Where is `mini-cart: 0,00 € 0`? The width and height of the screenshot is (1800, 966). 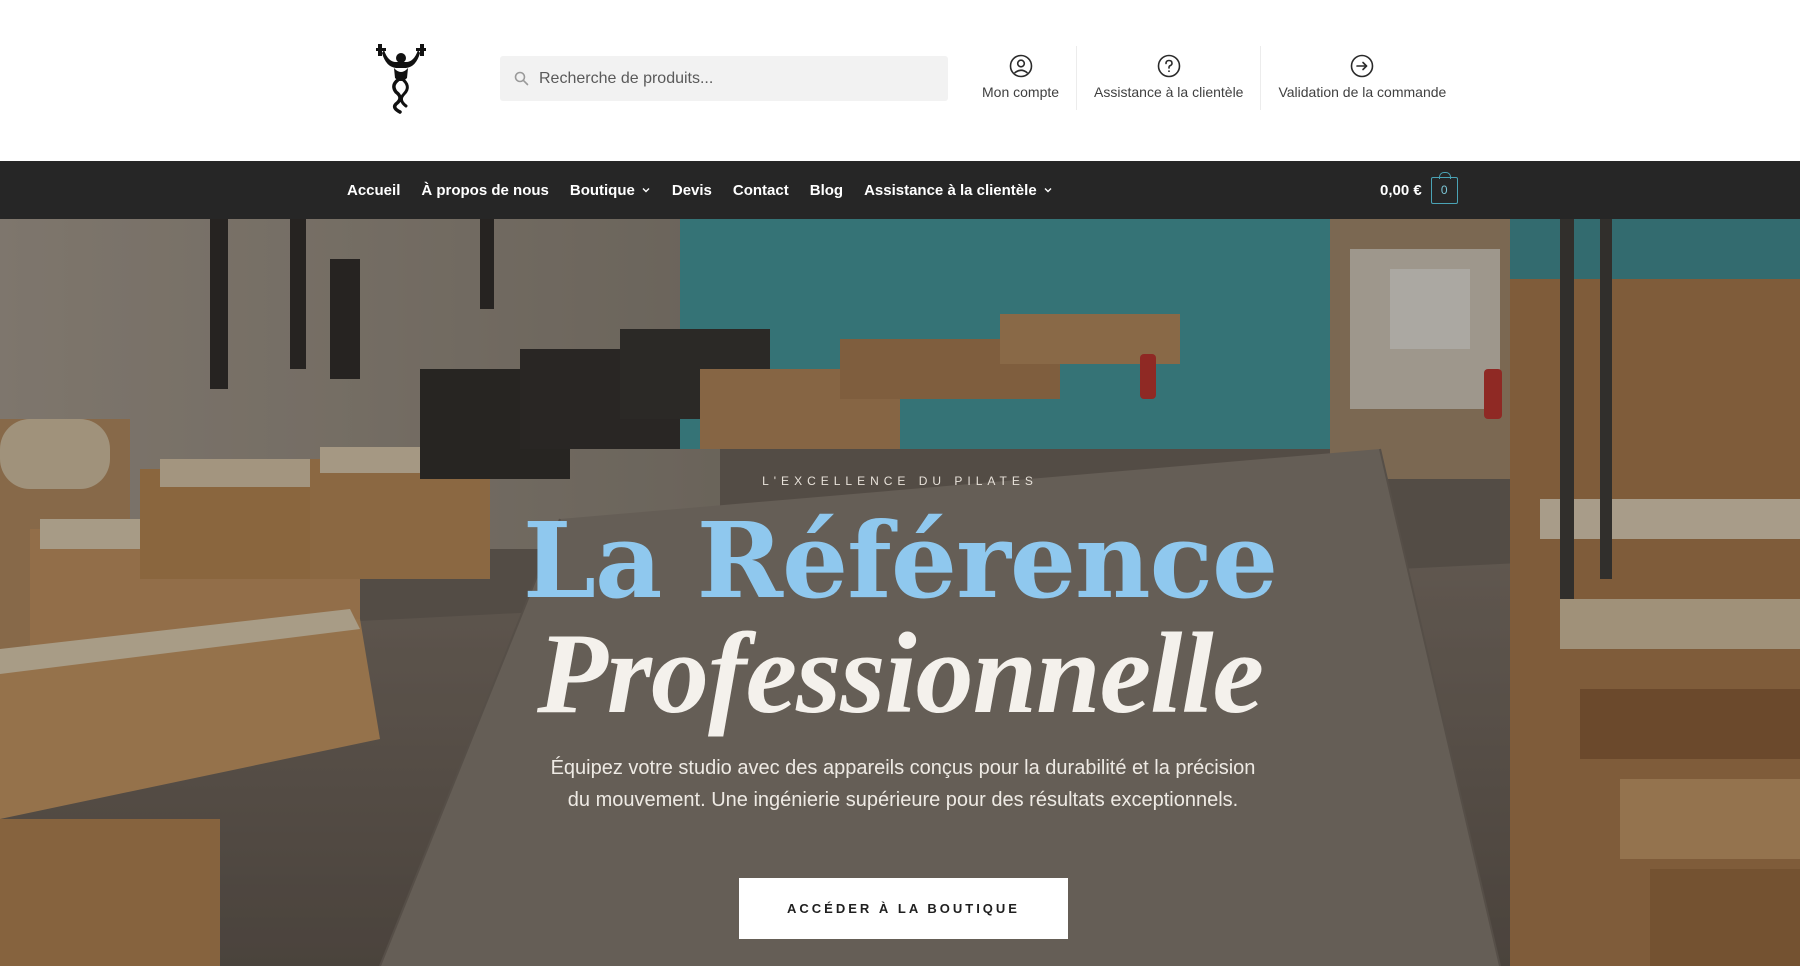 mini-cart: 0,00 € 0 is located at coordinates (1419, 188).